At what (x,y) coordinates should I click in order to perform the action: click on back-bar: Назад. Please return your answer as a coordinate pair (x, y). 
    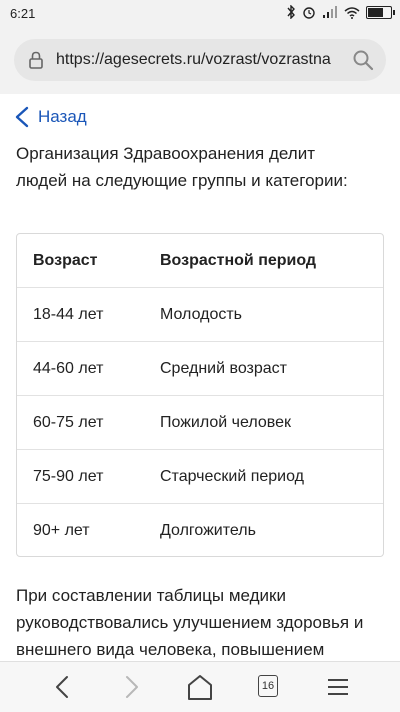
    Looking at the image, I should click on (200, 117).